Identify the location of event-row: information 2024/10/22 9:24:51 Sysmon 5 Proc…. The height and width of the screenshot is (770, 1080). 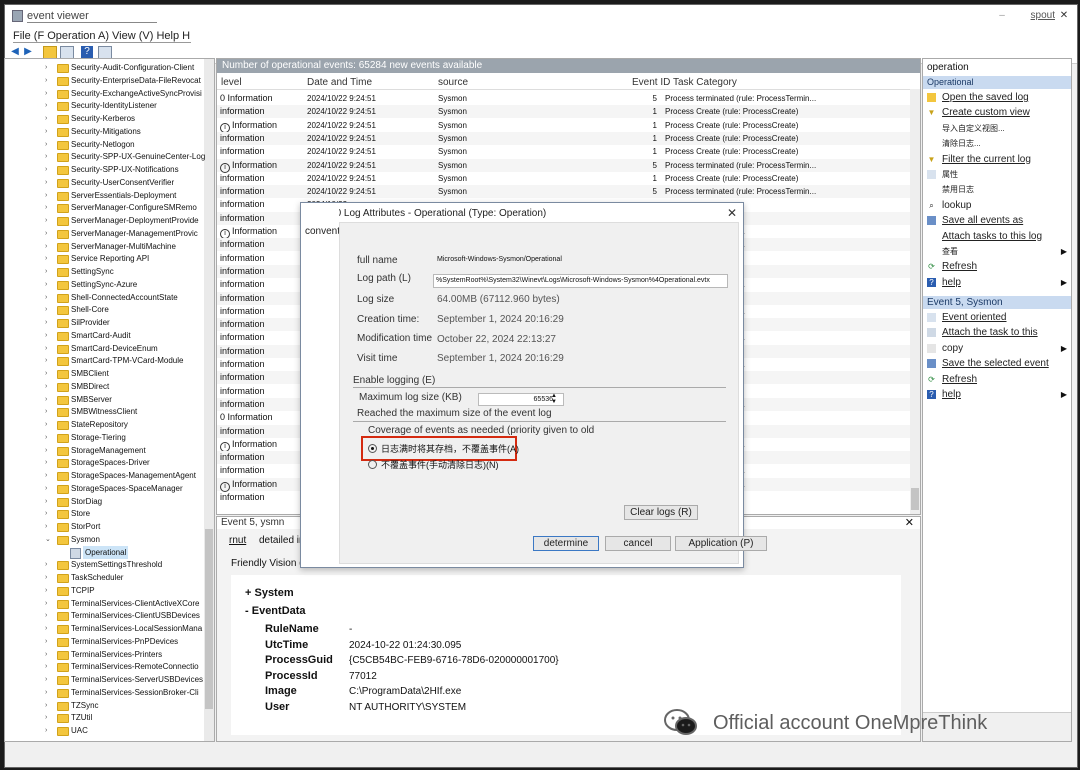
(563, 192).